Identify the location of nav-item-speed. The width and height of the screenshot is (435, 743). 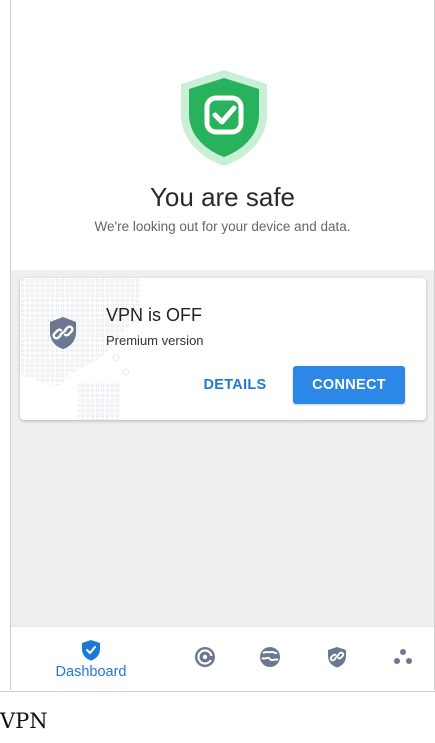
(206, 658).